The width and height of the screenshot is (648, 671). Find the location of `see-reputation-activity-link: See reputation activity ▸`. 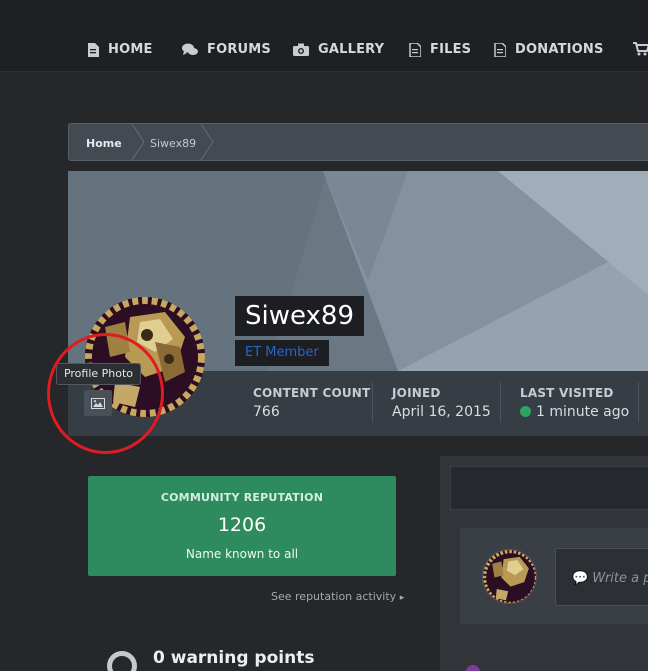

see-reputation-activity-link: See reputation activity ▸ is located at coordinates (337, 596).